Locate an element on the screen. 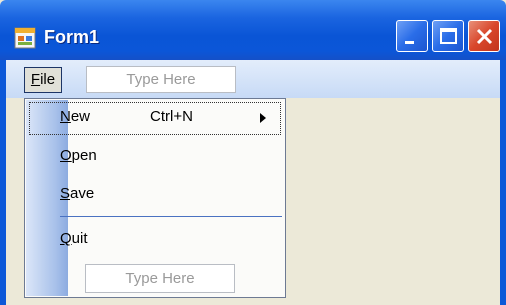 Image resolution: width=506 pixels, height=305 pixels. menu-type-here: Type Here is located at coordinates (161, 79).